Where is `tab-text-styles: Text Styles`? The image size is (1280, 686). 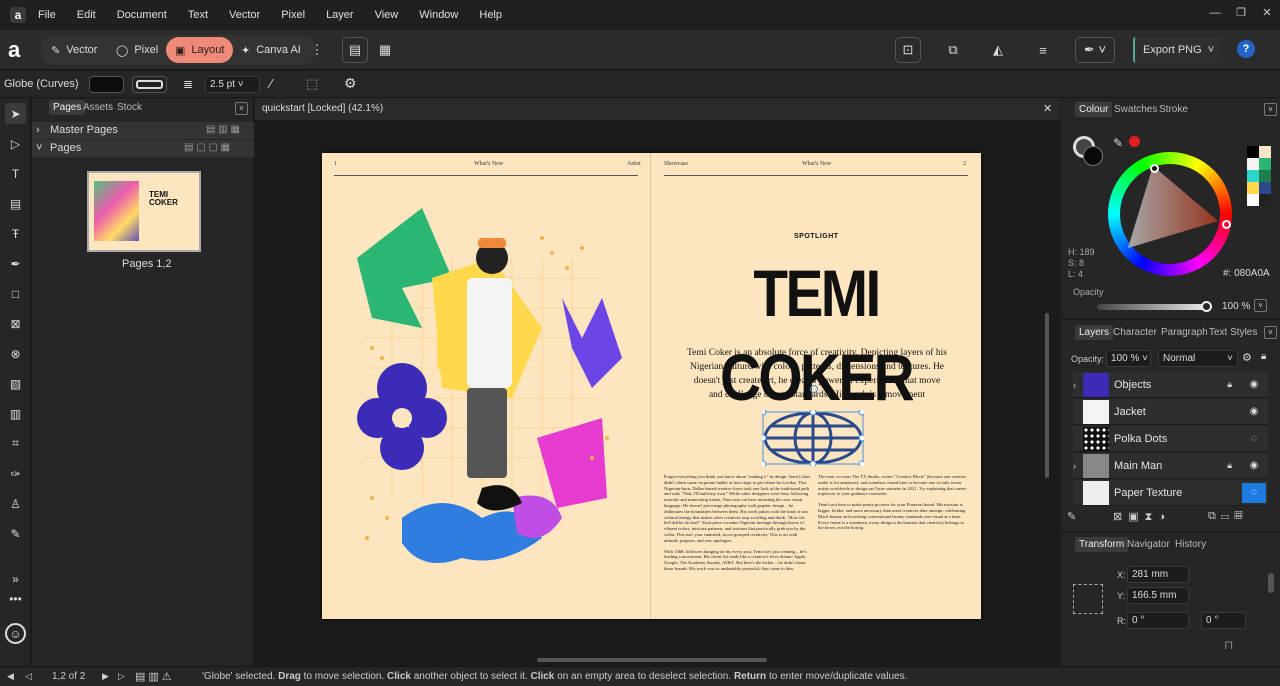
tab-text-styles: Text Styles is located at coordinates (1233, 332).